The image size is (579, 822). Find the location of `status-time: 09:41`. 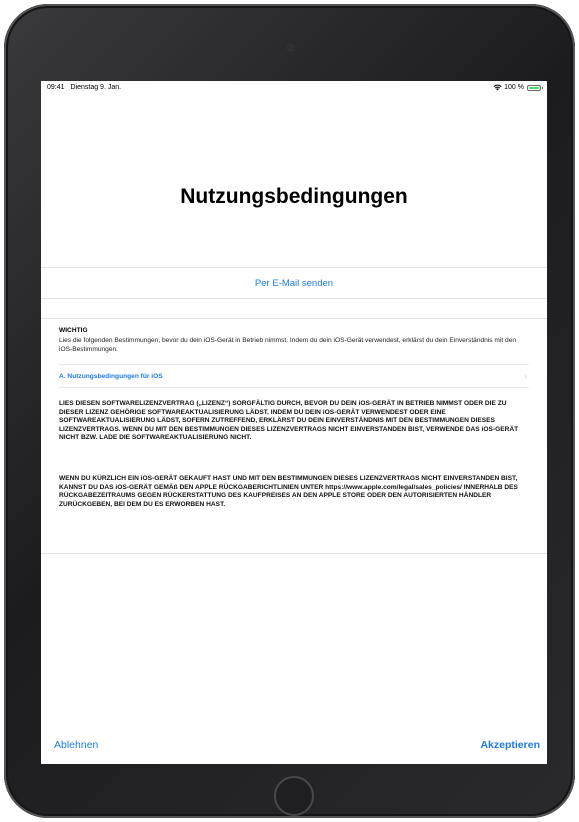

status-time: 09:41 is located at coordinates (56, 87).